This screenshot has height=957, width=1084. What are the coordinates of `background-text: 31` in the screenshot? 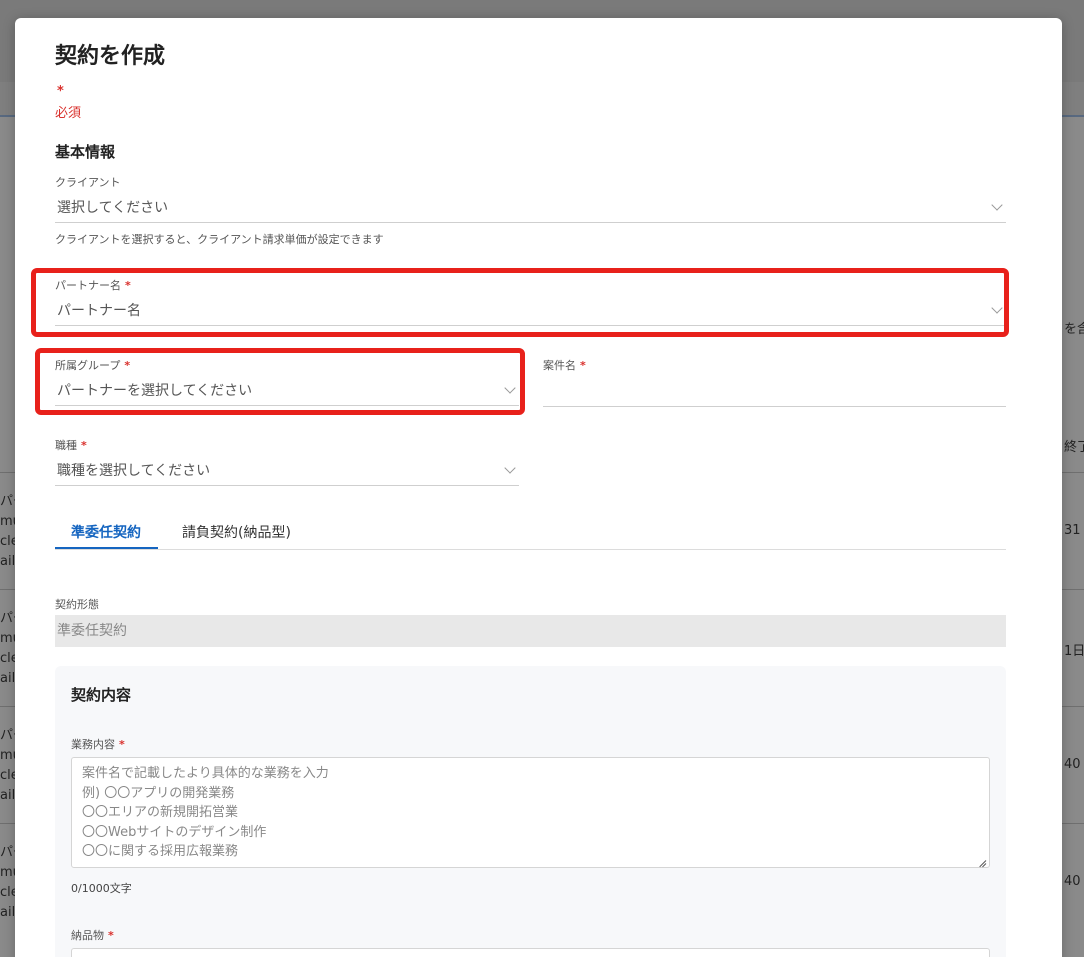 It's located at (1072, 530).